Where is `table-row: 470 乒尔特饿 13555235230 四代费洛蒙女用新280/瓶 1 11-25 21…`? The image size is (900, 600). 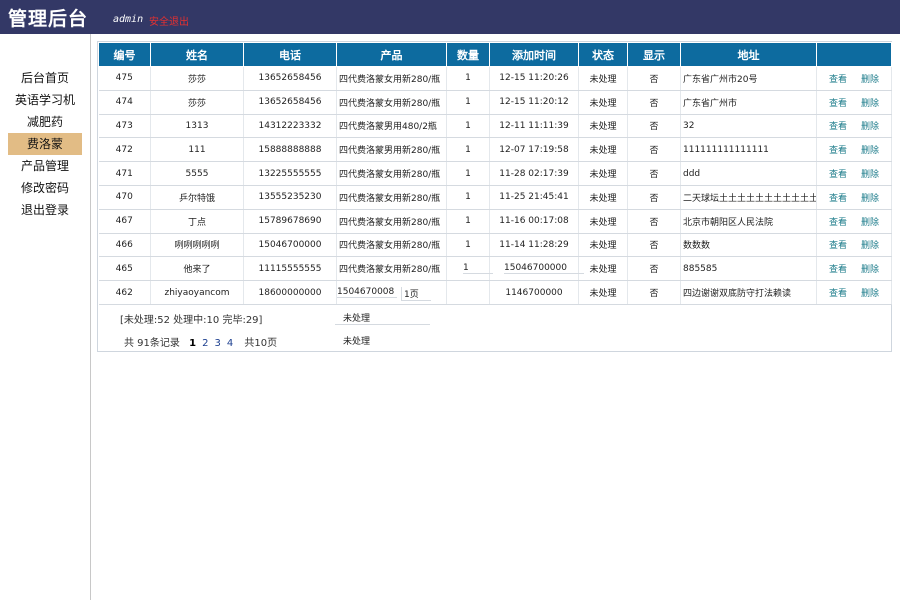
table-row: 470 乒尔特饿 13555235230 四代费洛蒙女用新280/瓶 1 11-25 21… is located at coordinates (495, 197).